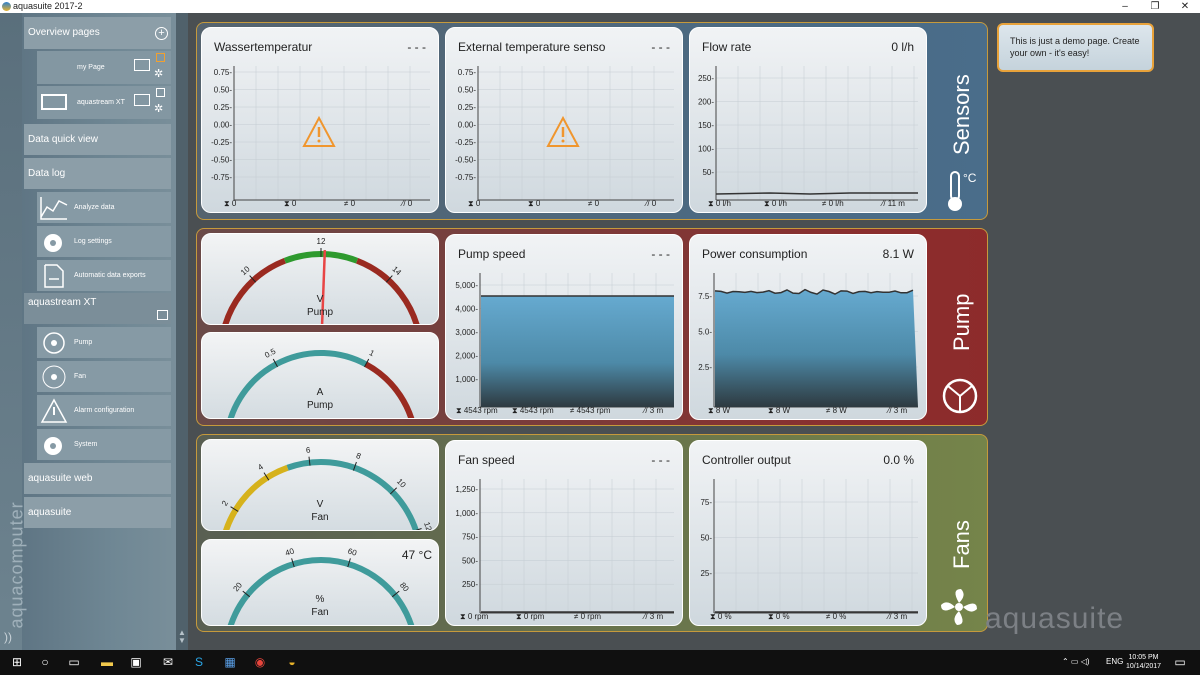 The image size is (1200, 675). What do you see at coordinates (97, 173) in the screenshot?
I see `nav-data-log: Data log` at bounding box center [97, 173].